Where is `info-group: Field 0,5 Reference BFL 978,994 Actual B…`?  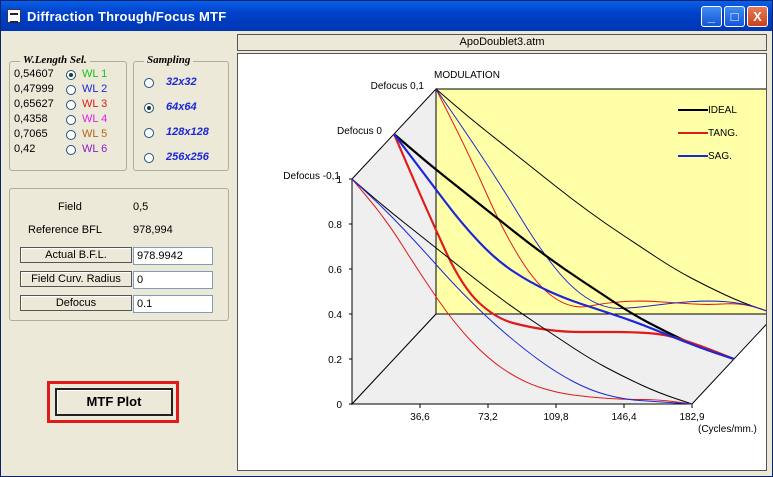
info-group: Field 0,5 Reference BFL 978,994 Actual B… is located at coordinates (119, 254).